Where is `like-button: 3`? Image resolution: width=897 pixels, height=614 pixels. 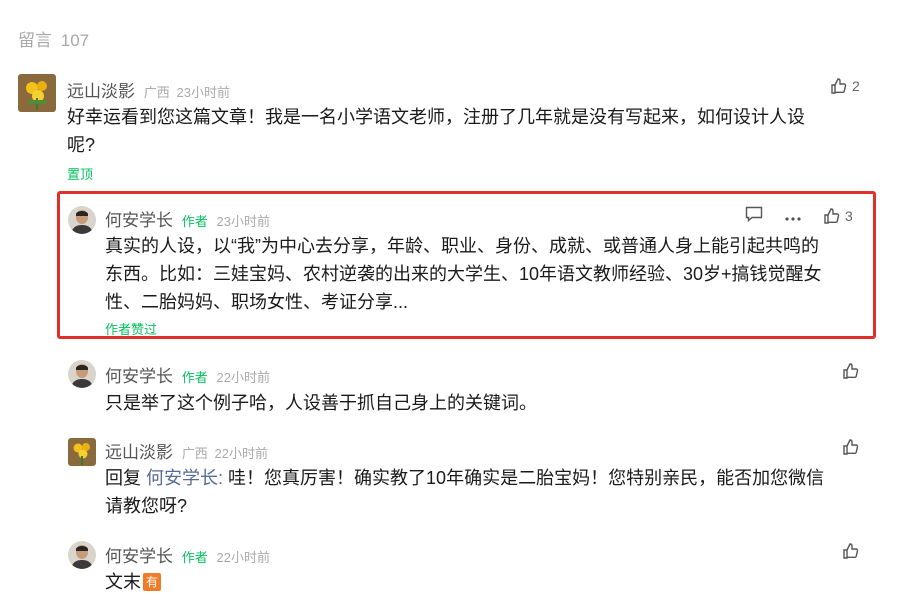 like-button: 3 is located at coordinates (838, 216).